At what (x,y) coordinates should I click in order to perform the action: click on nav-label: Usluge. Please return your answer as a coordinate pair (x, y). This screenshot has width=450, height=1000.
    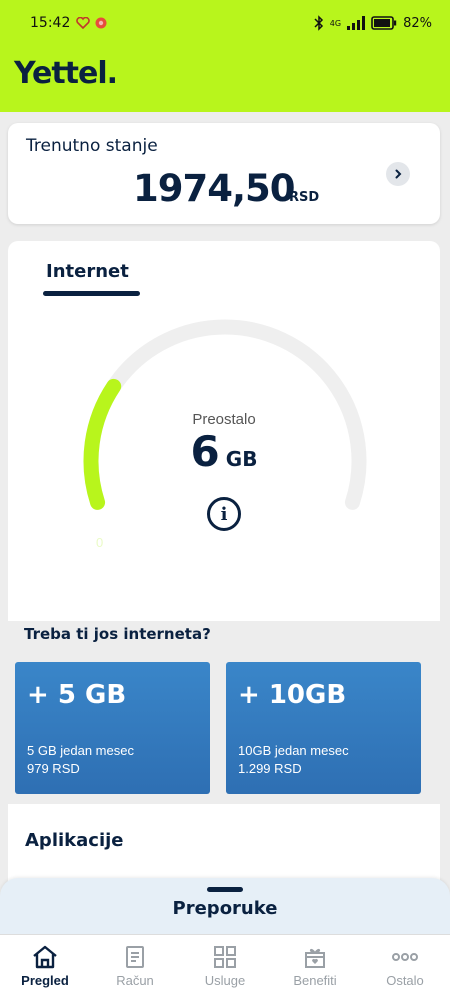
    Looking at the image, I should click on (225, 980).